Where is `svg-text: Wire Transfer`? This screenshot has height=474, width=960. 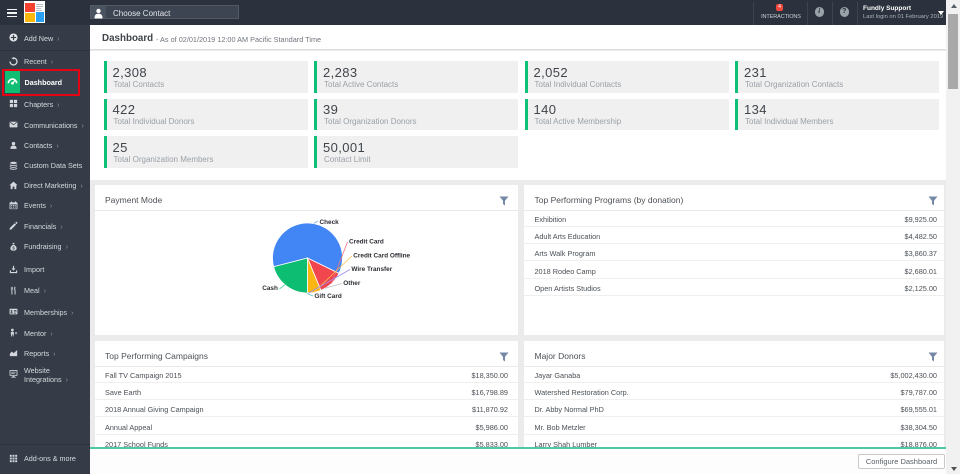 svg-text: Wire Transfer is located at coordinates (371, 269).